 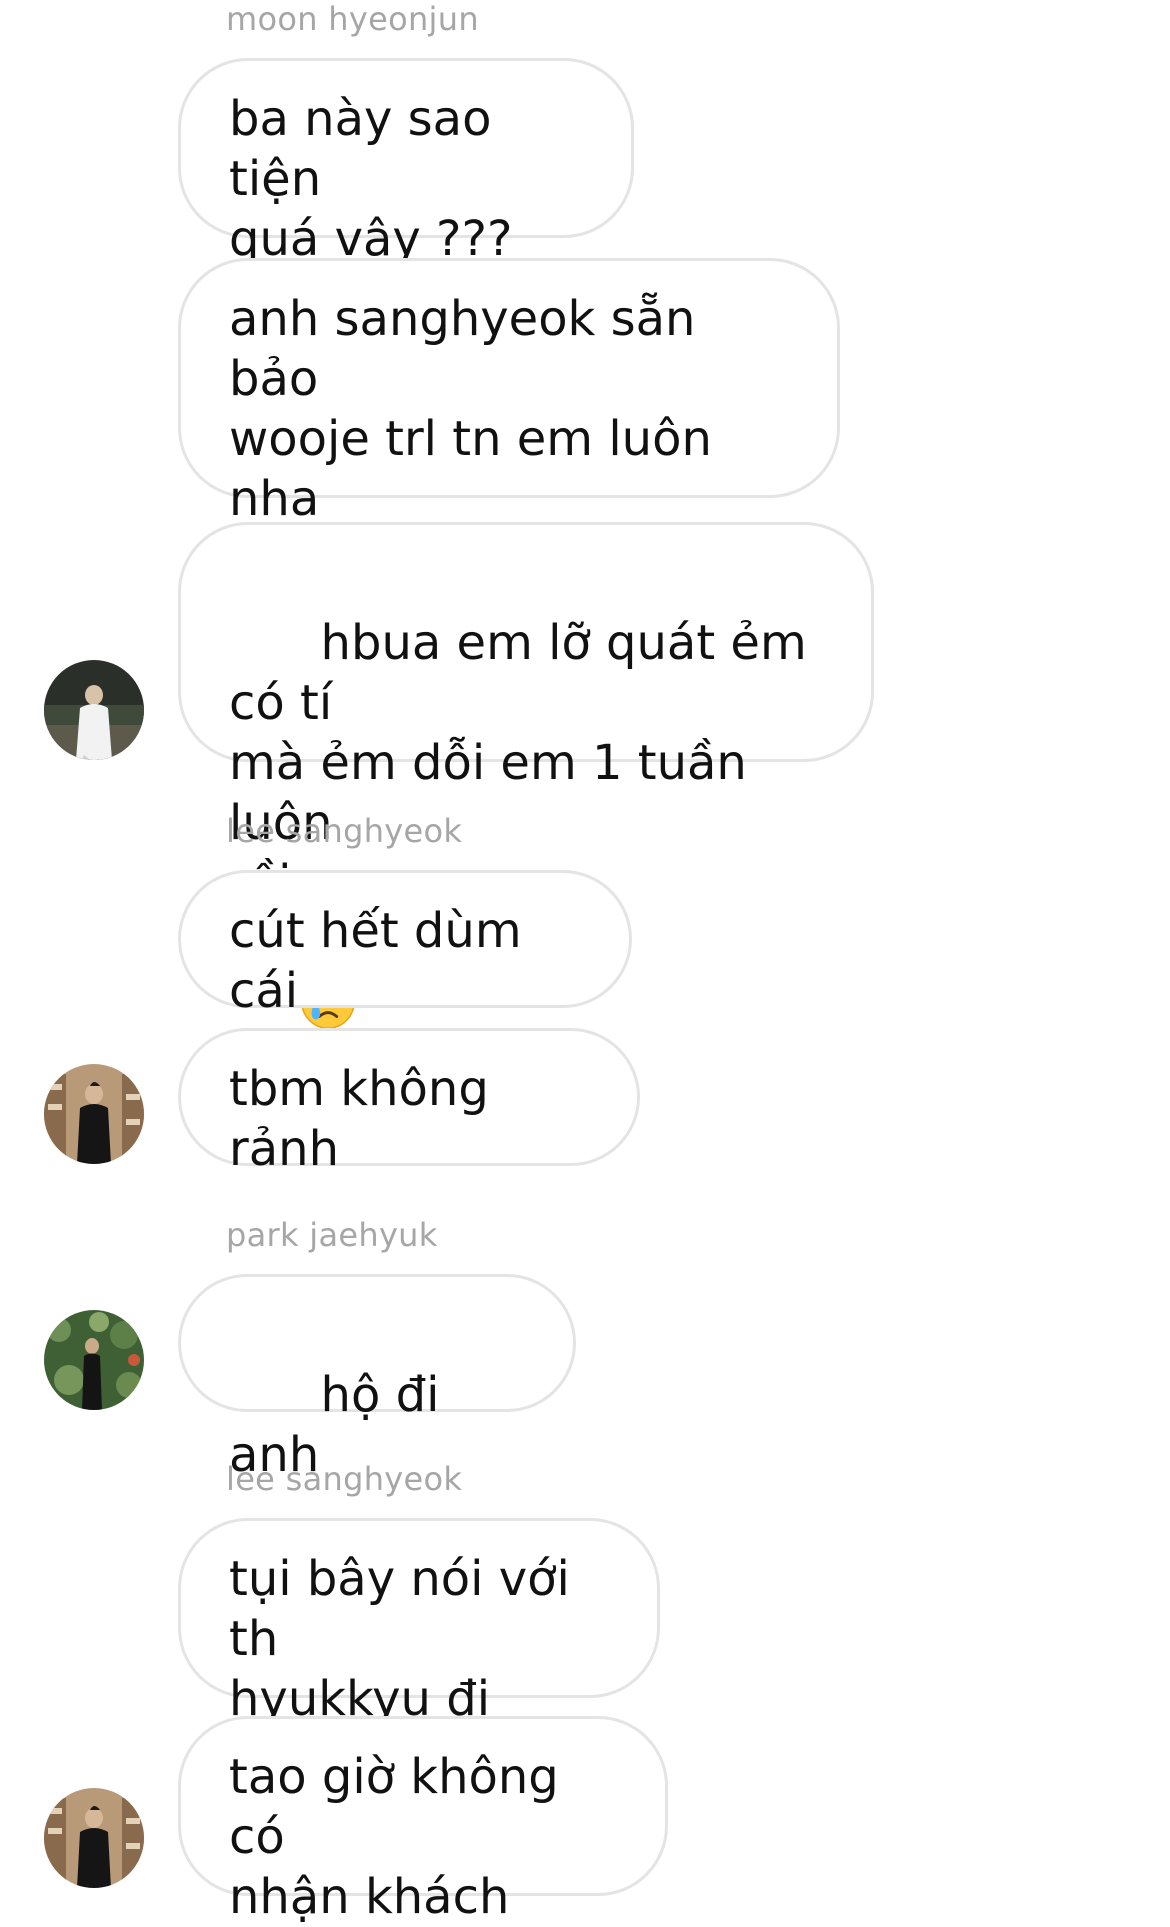 What do you see at coordinates (406, 162) in the screenshot?
I see `message-bubble: ba này sao tiện quá vậy ???` at bounding box center [406, 162].